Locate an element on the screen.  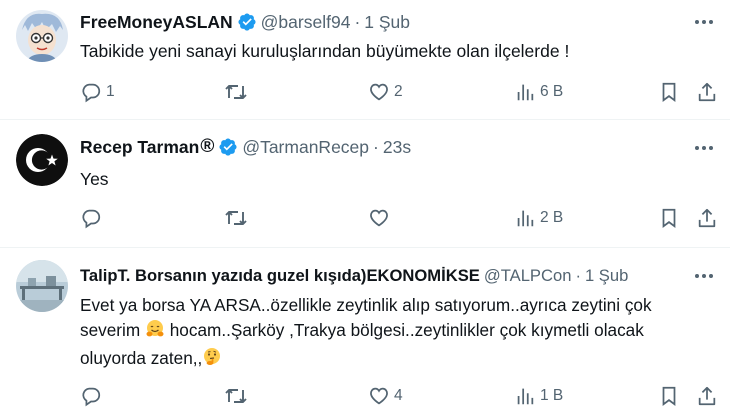
tweet-text: Yes is located at coordinates (94, 179).